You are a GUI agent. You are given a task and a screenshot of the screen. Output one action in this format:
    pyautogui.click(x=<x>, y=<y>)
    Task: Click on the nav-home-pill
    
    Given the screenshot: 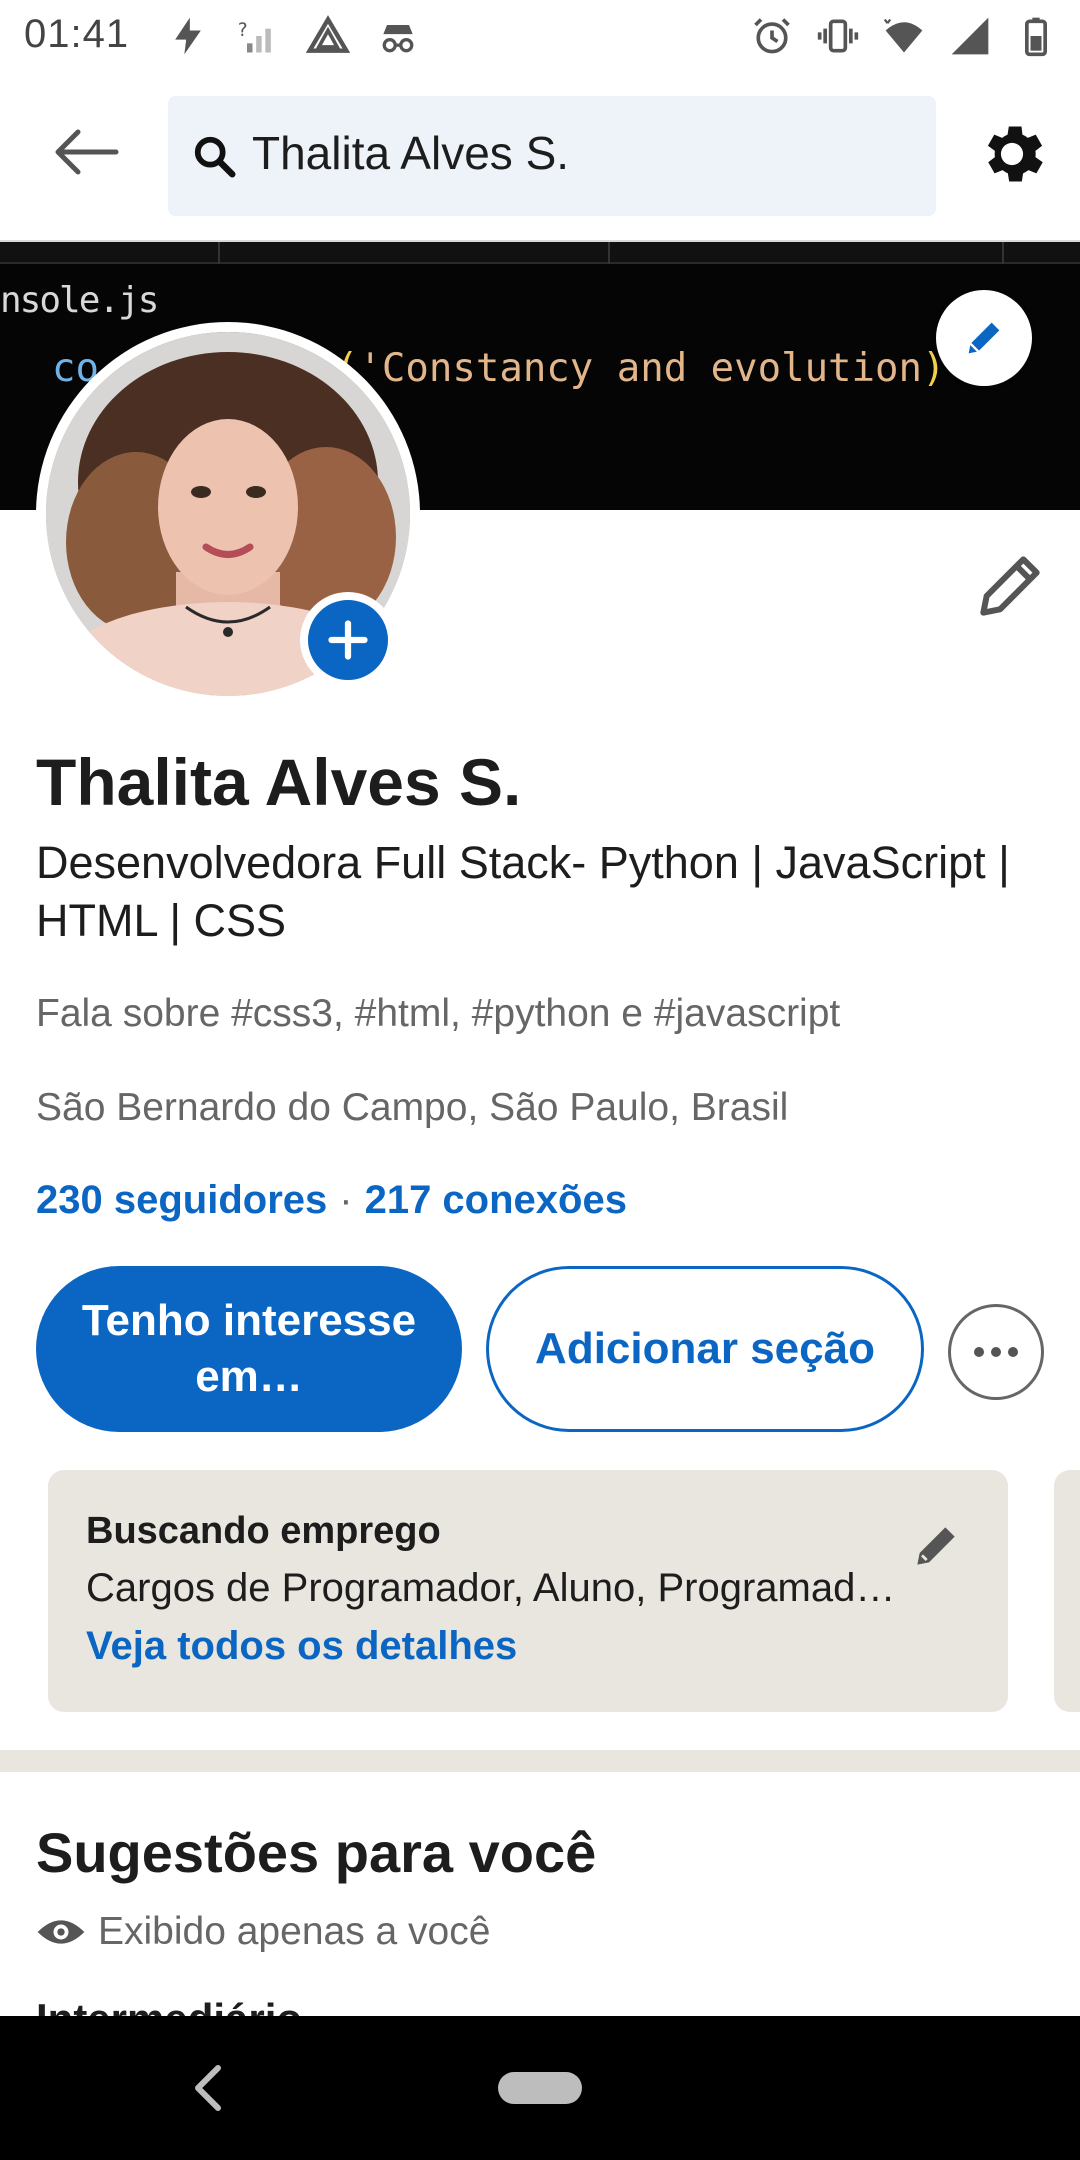 What is the action you would take?
    pyautogui.click(x=540, y=2088)
    